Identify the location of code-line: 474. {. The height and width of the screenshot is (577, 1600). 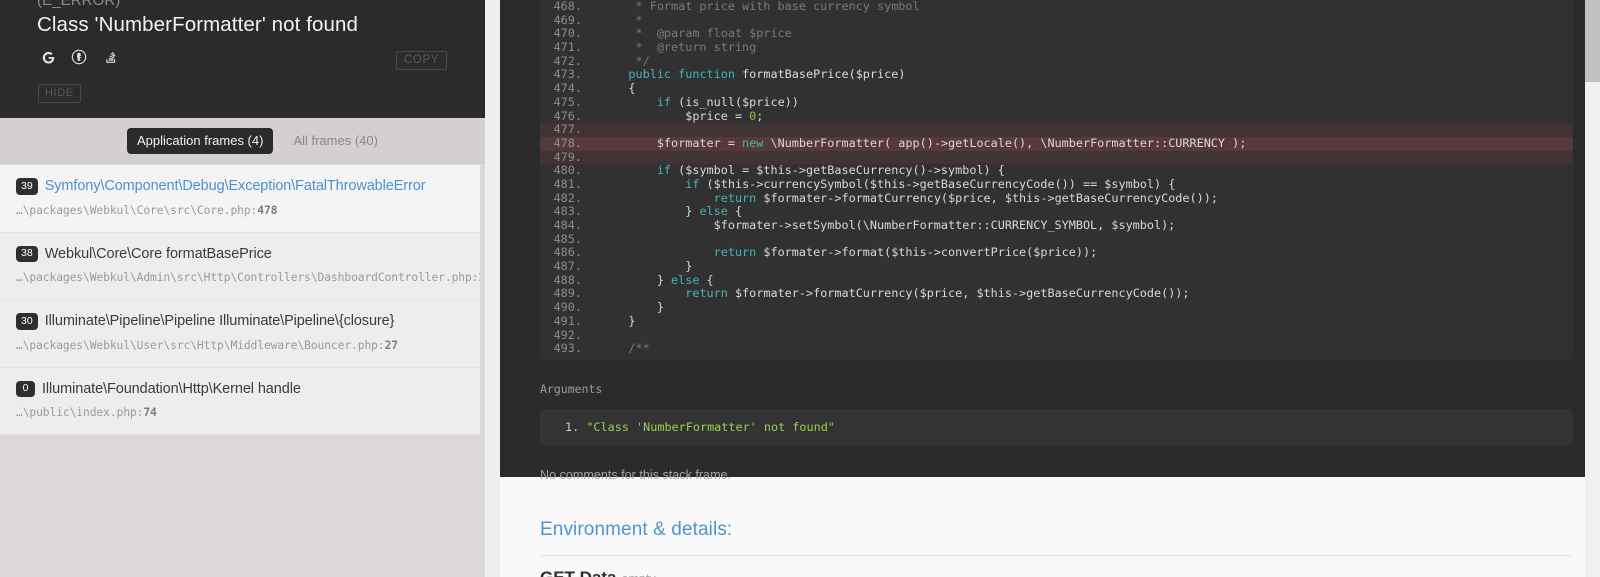
(1056, 88).